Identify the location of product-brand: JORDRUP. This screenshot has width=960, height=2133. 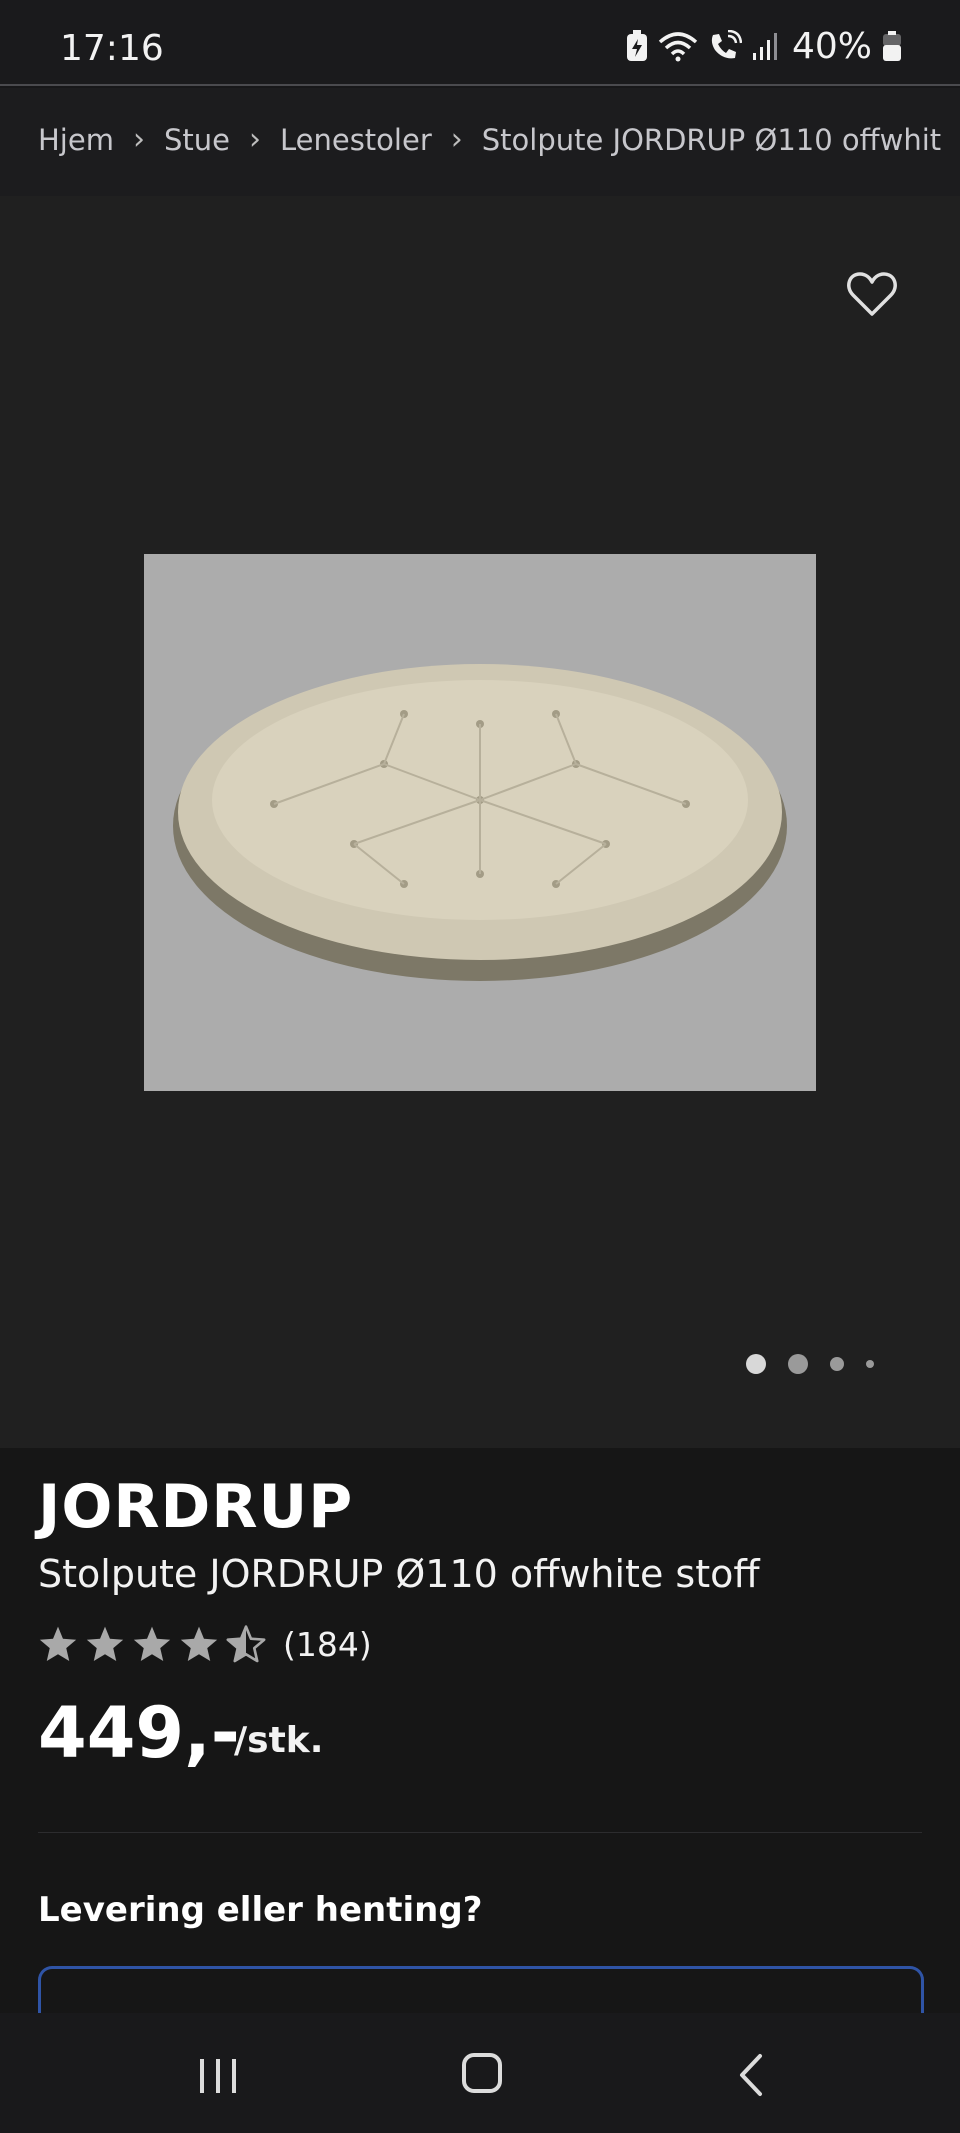
(196, 1507).